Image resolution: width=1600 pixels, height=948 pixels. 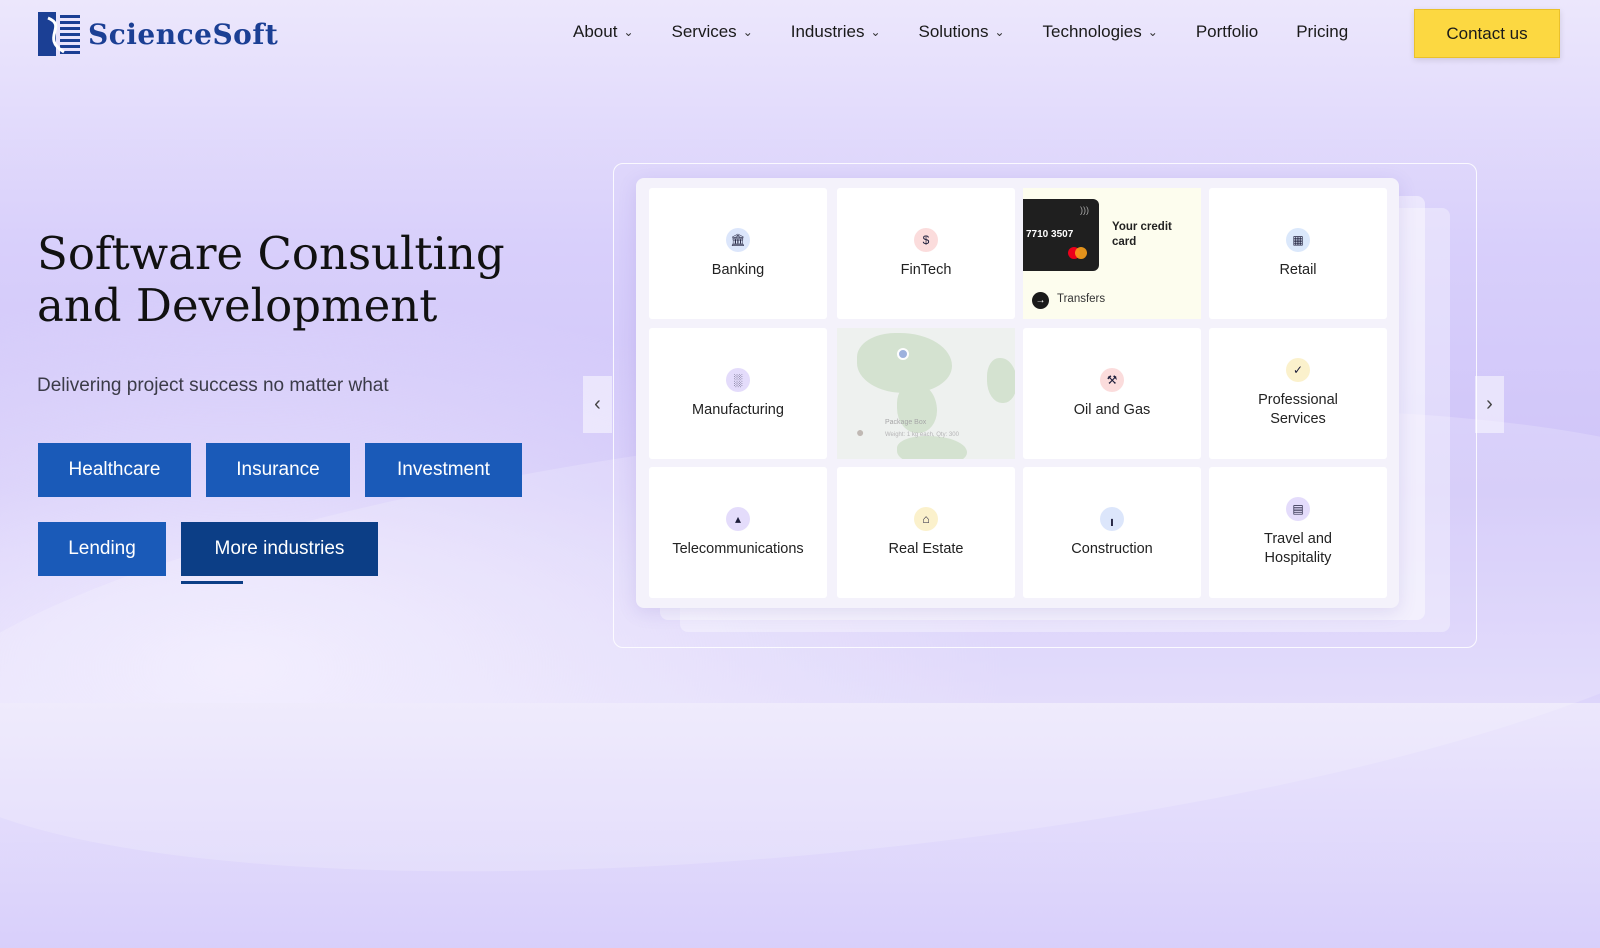 I want to click on tile-construction: ╻ Construction, so click(x=1112, y=532).